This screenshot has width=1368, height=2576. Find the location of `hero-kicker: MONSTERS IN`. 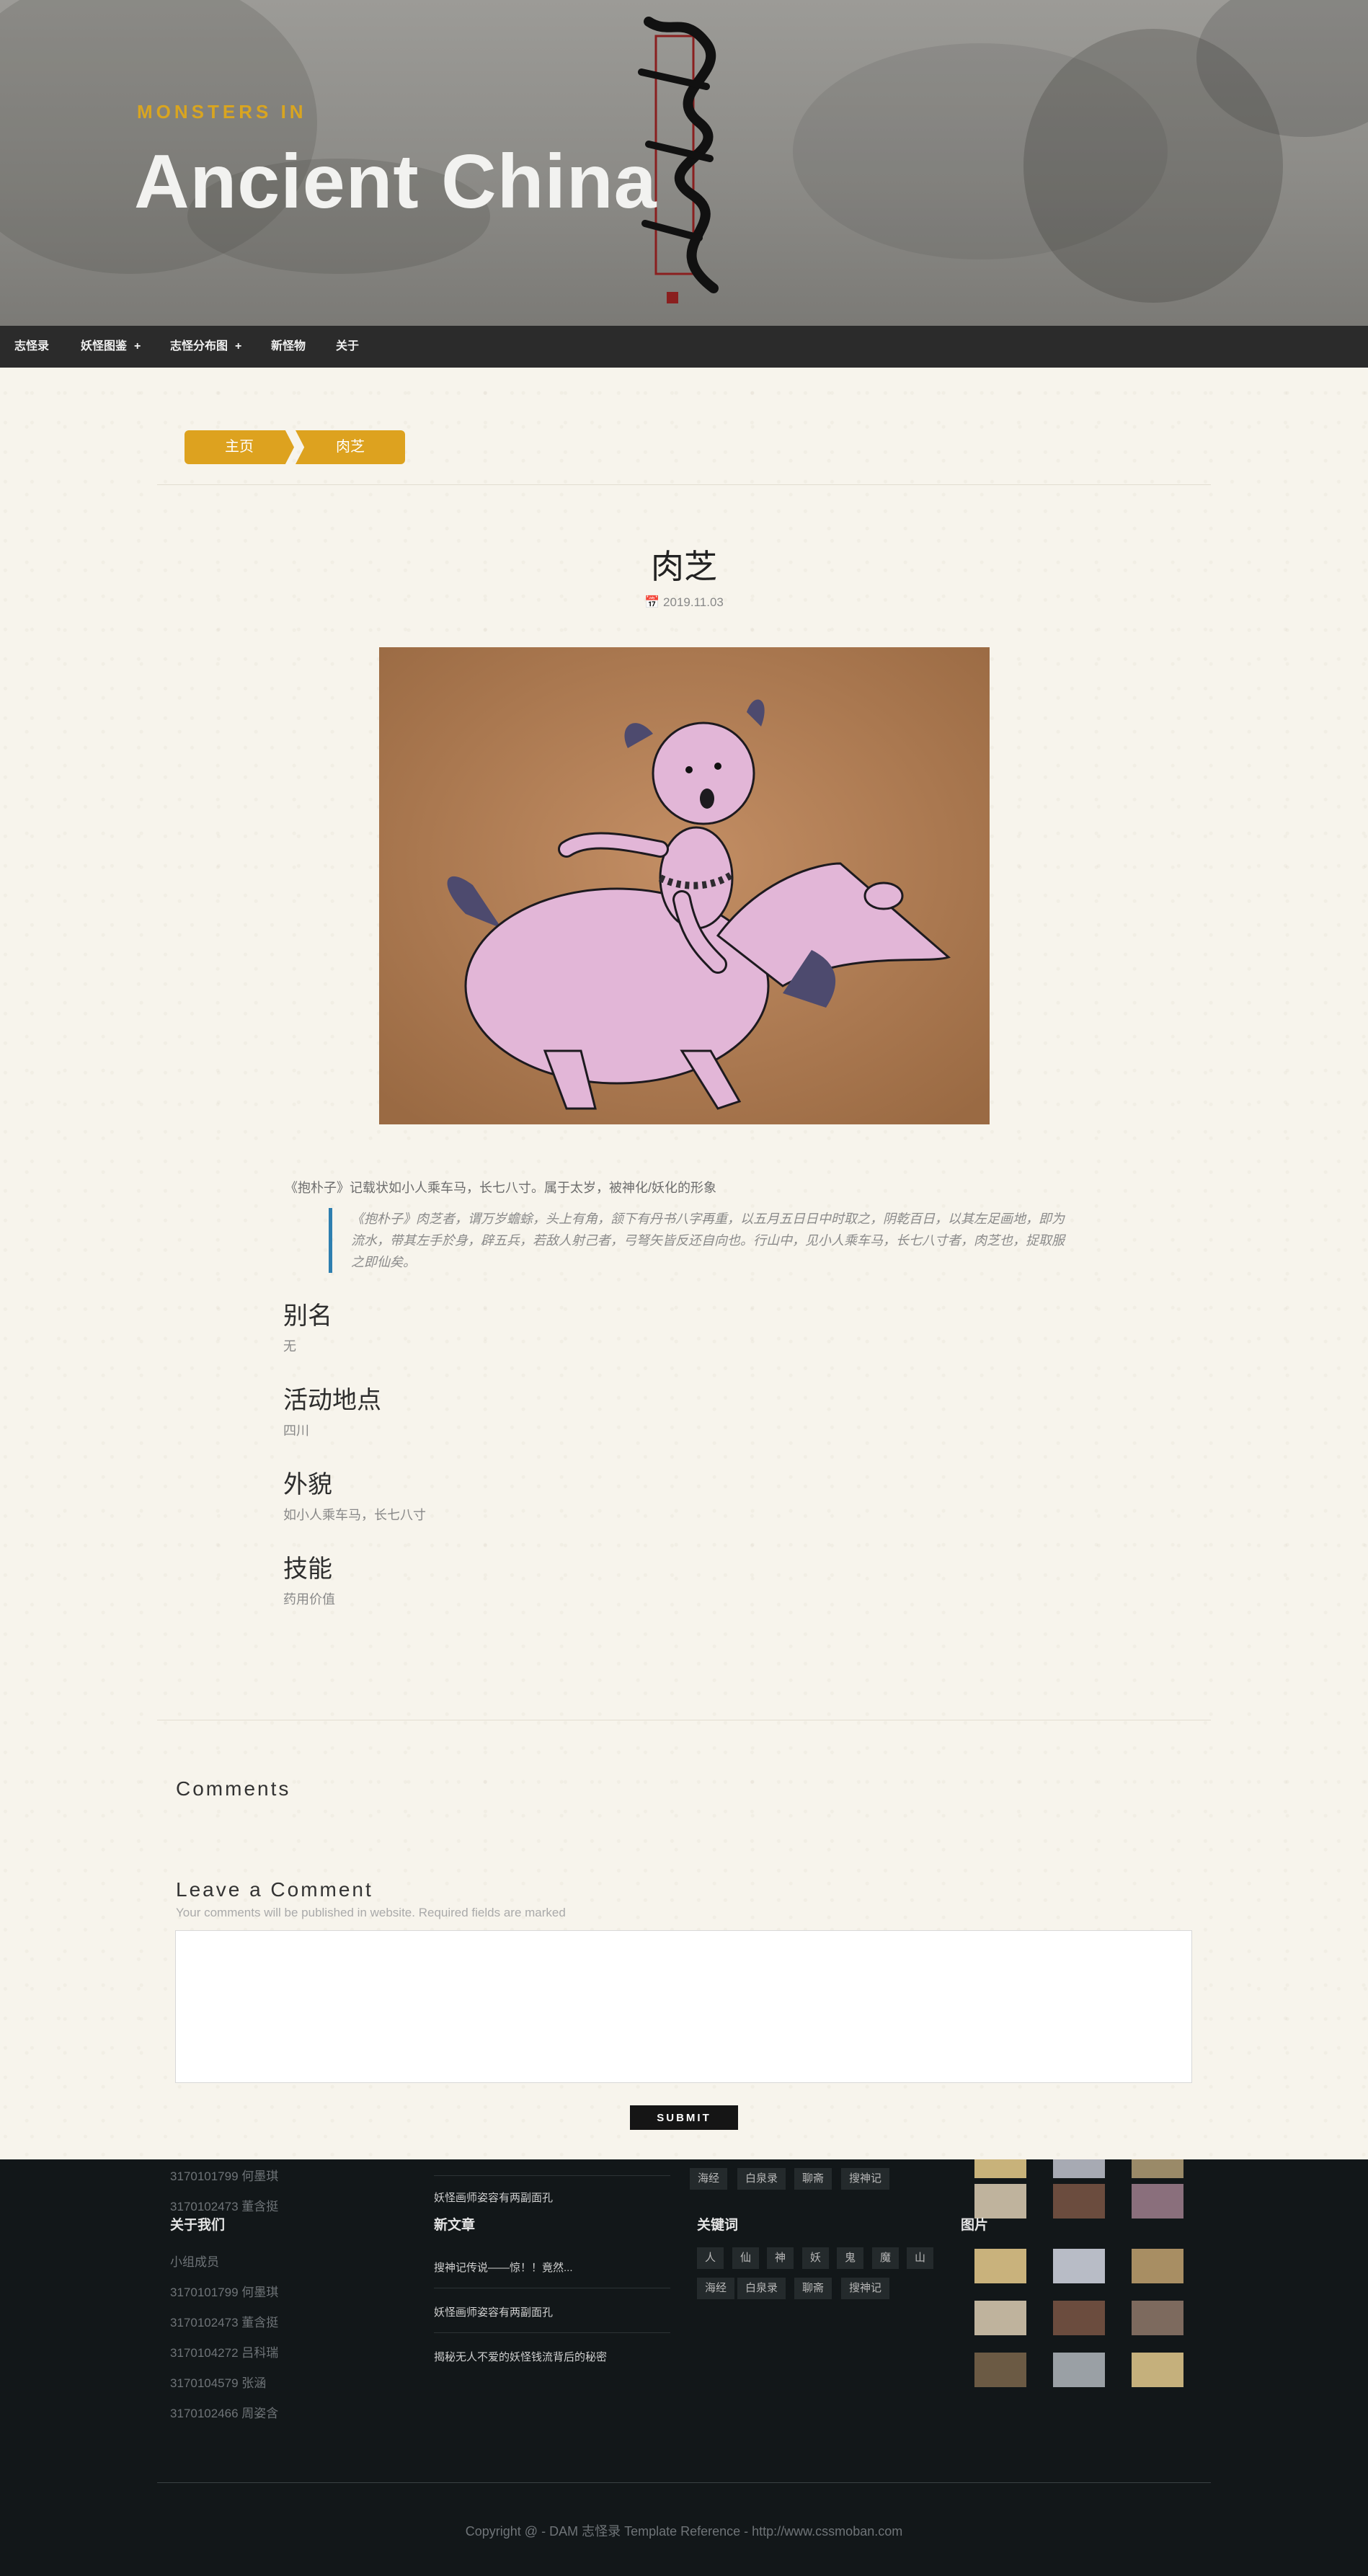

hero-kicker: MONSTERS IN is located at coordinates (222, 112).